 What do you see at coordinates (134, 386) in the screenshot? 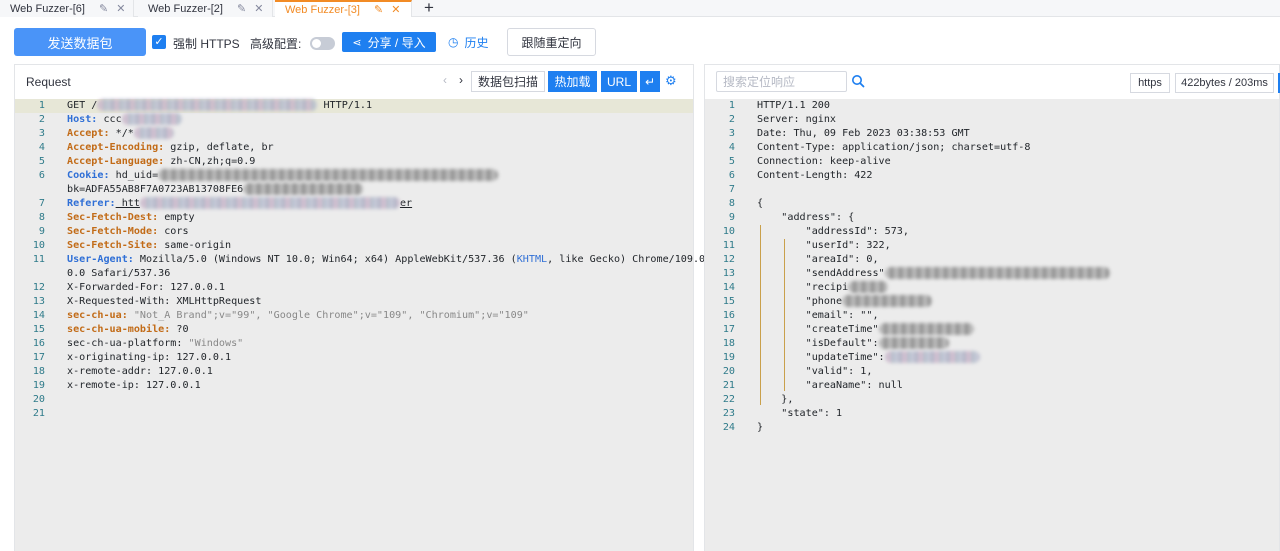
I see `code-text: x-remote-ip: 127.0.0.1` at bounding box center [134, 386].